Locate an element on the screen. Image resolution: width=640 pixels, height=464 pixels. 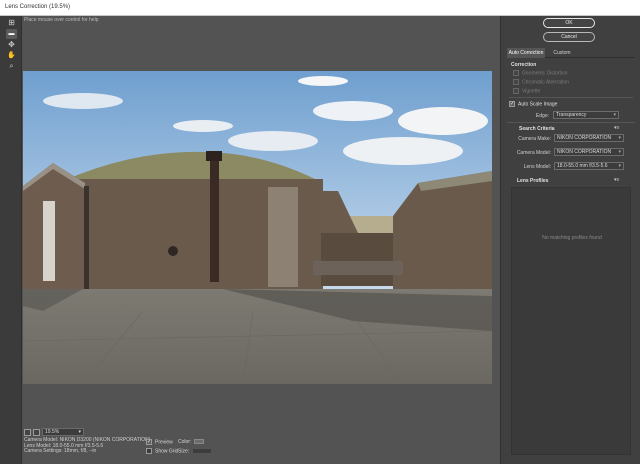
lens-model-value: 18.0-55.0 mm f/3.5-5.6 is located at coordinates (582, 166).